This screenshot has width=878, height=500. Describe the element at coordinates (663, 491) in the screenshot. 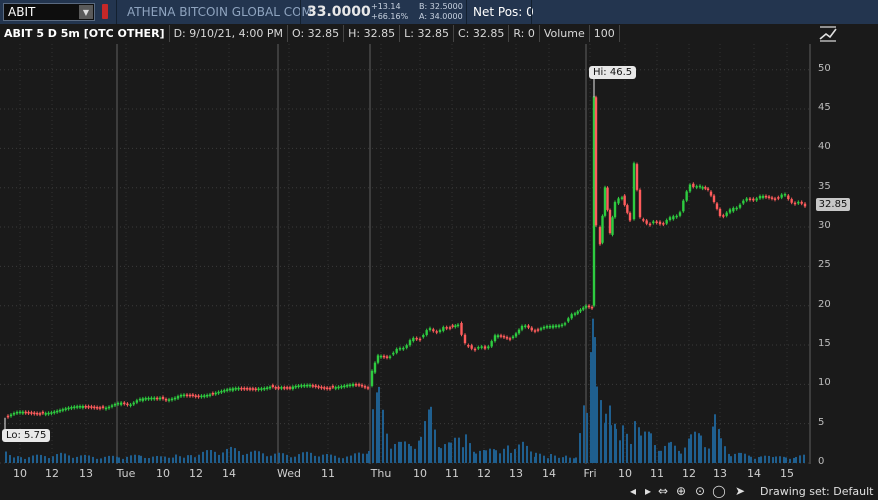

I see `pan-icon: ⇔` at that location.